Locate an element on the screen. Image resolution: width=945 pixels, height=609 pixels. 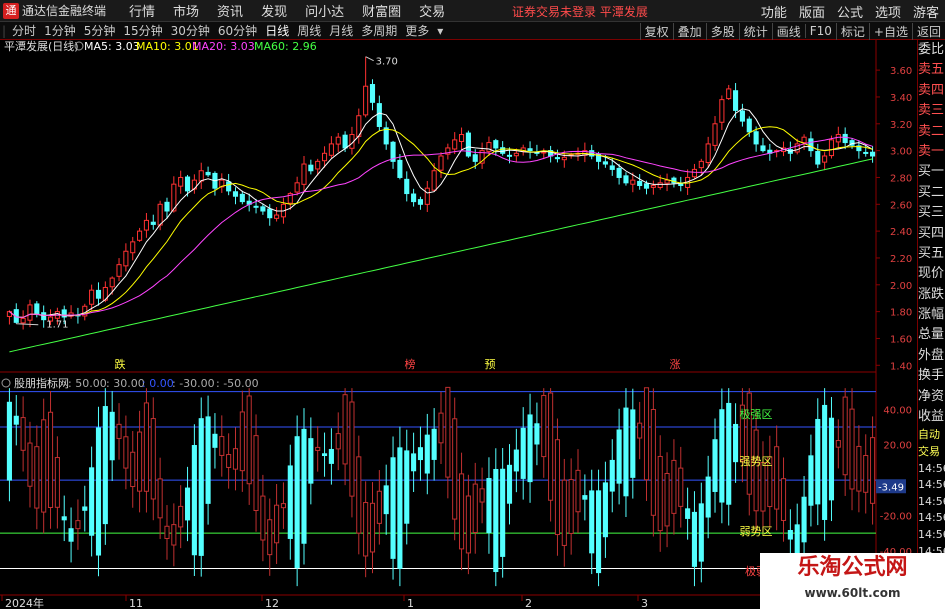
menu-ask: 问小达 is located at coordinates (324, 10).